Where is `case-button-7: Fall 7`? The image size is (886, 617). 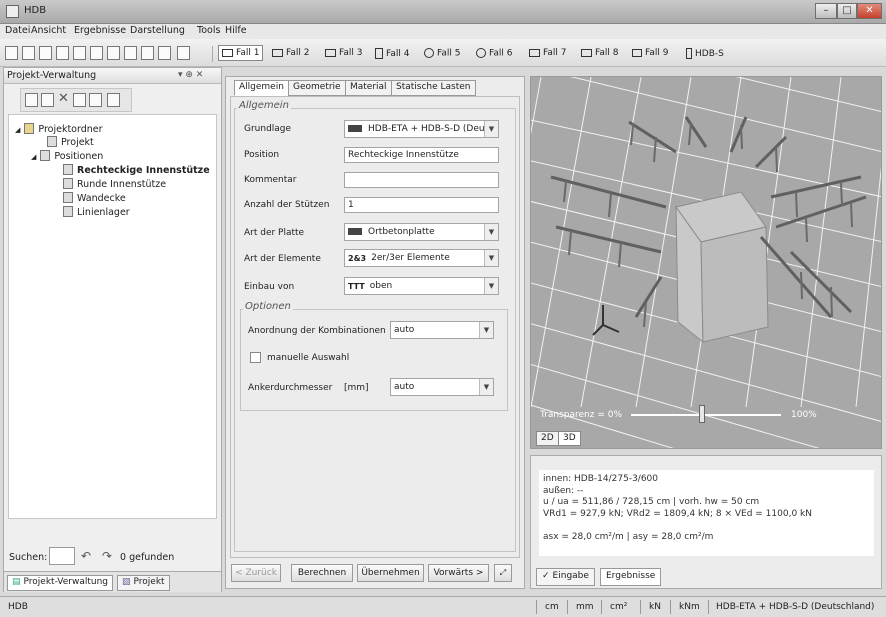 case-button-7: Fall 7 is located at coordinates (547, 53).